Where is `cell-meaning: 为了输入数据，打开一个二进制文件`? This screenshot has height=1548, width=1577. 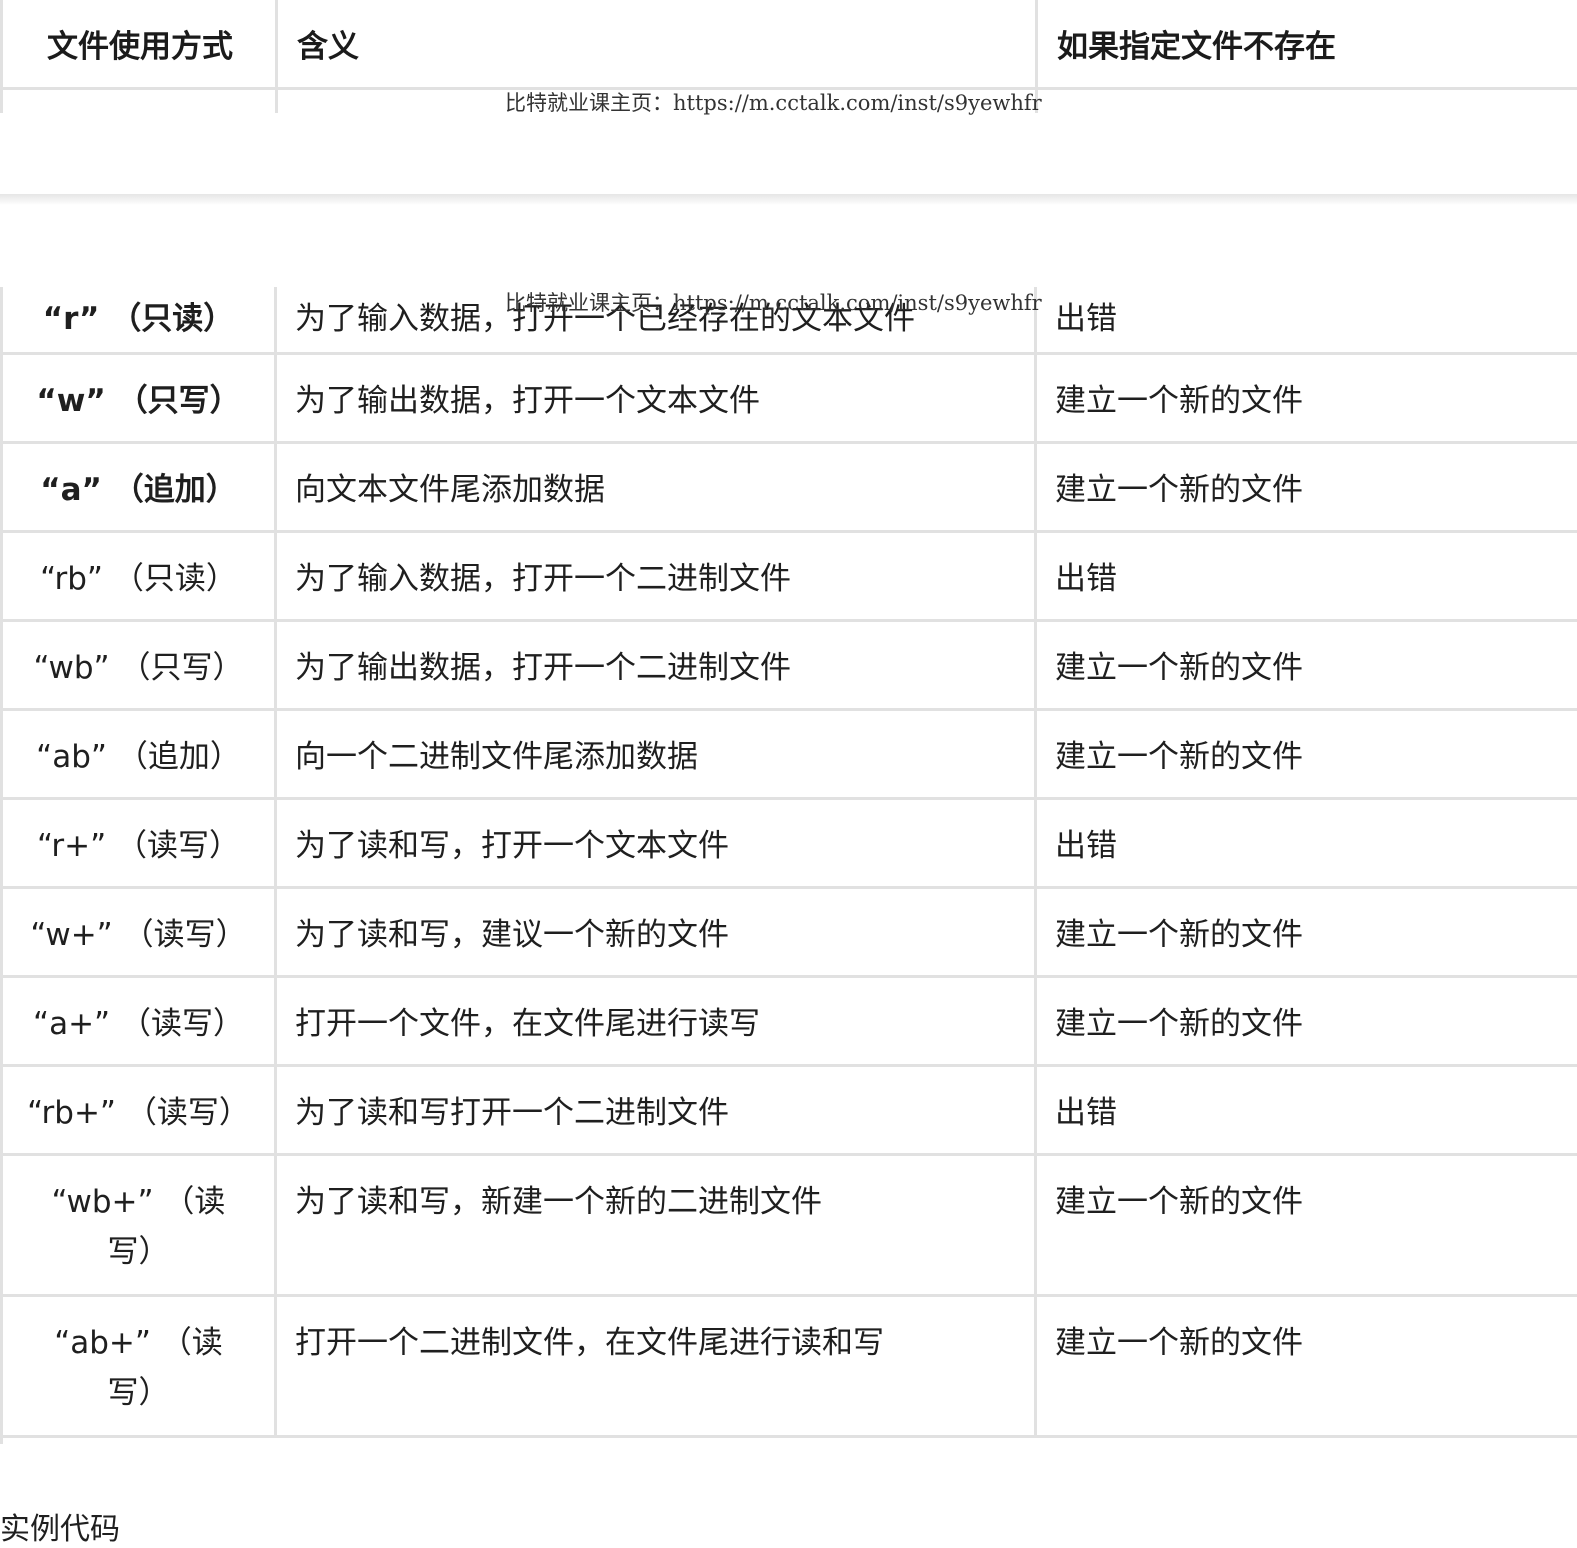
cell-meaning: 为了输入数据，打开一个二进制文件 is located at coordinates (657, 576).